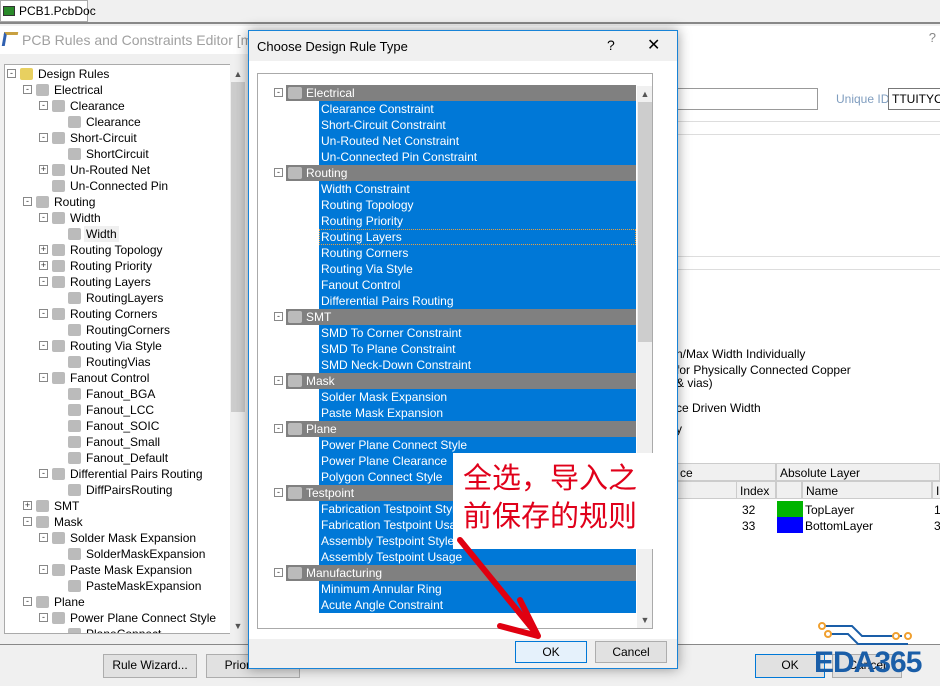 The image size is (940, 686). I want to click on rule-type-item: Acute Angle Constraint, so click(477, 605).